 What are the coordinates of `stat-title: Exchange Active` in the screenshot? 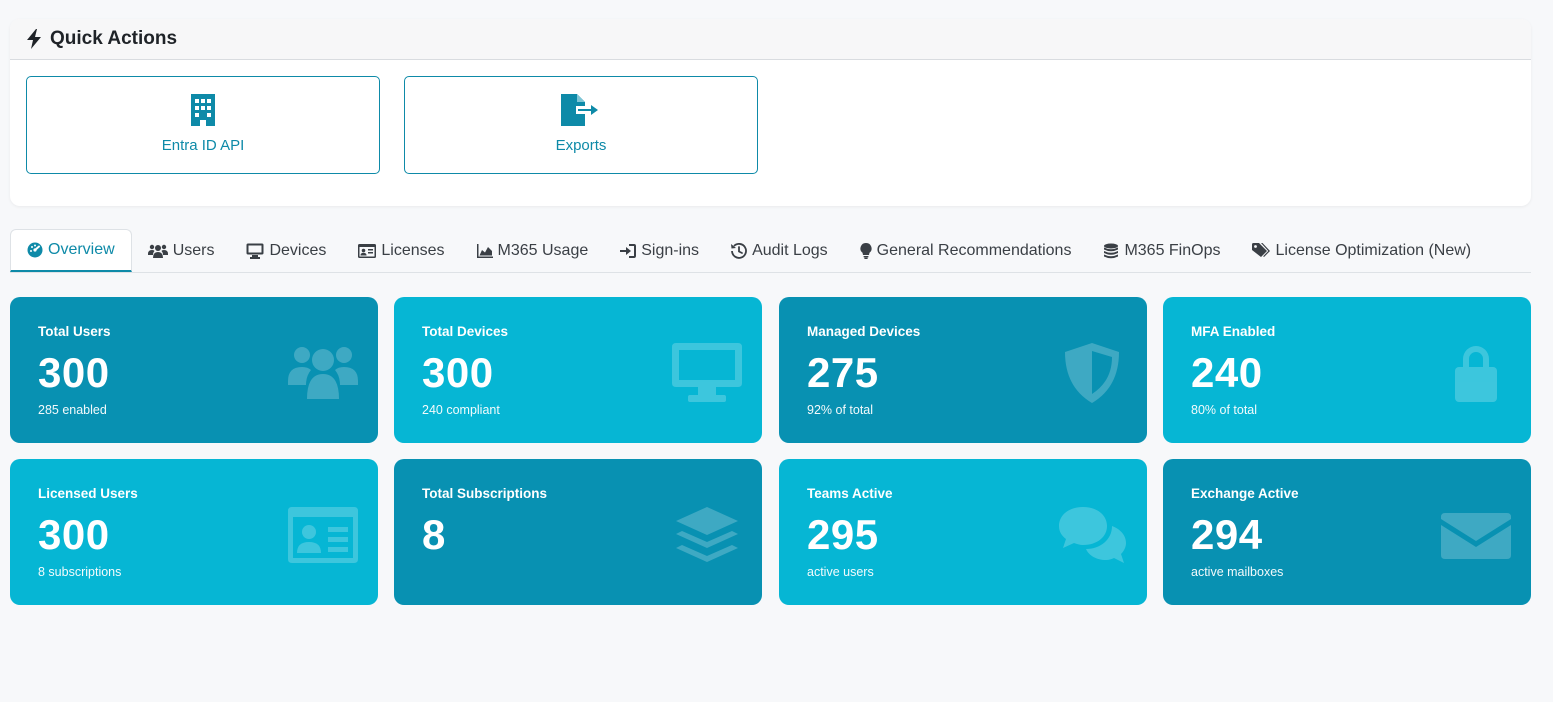 It's located at (1245, 493).